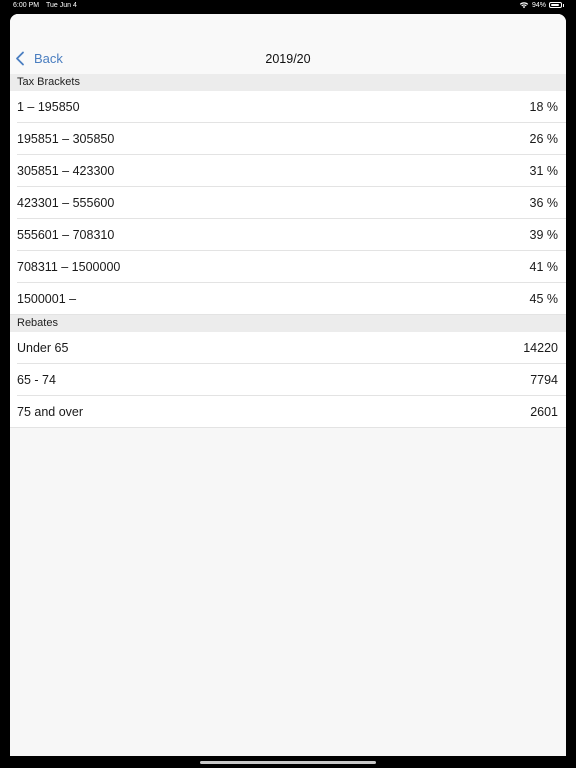 The image size is (576, 768). What do you see at coordinates (544, 235) in the screenshot?
I see `bracket-rate: 39 %` at bounding box center [544, 235].